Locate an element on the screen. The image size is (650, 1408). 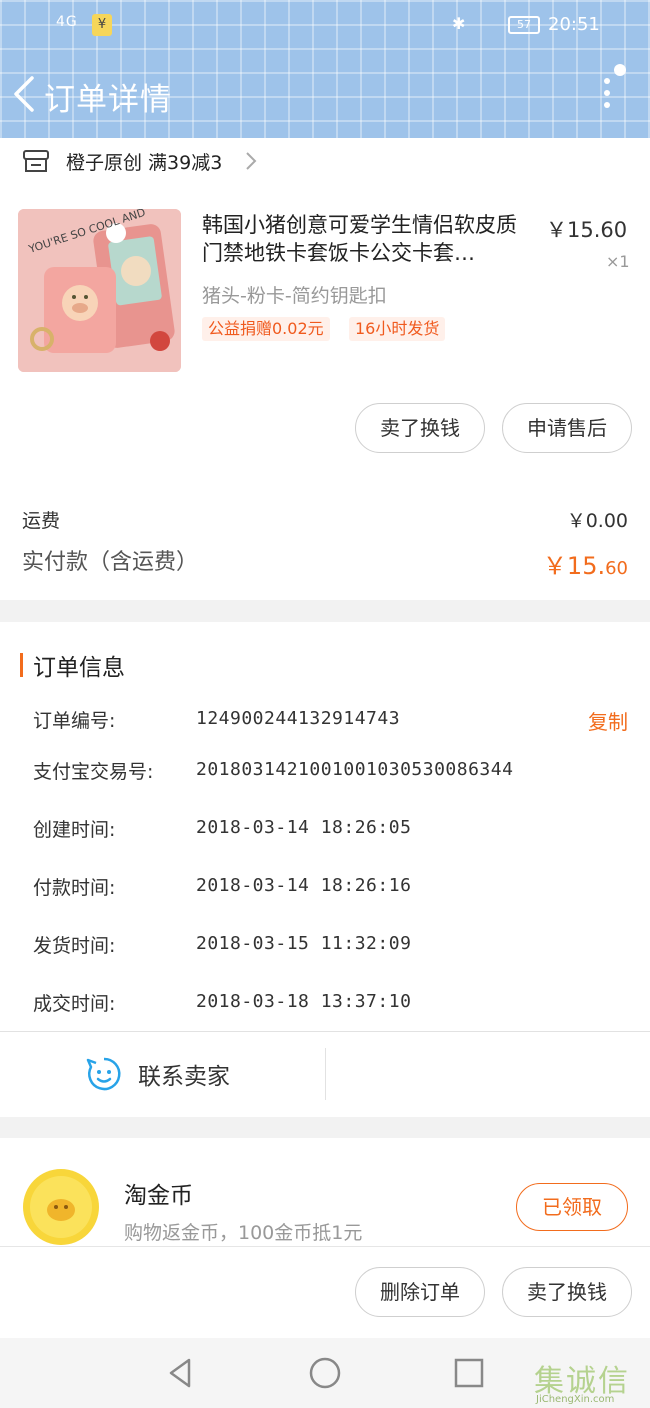
total-amount: ￥15.60 is located at coordinates (585, 563).